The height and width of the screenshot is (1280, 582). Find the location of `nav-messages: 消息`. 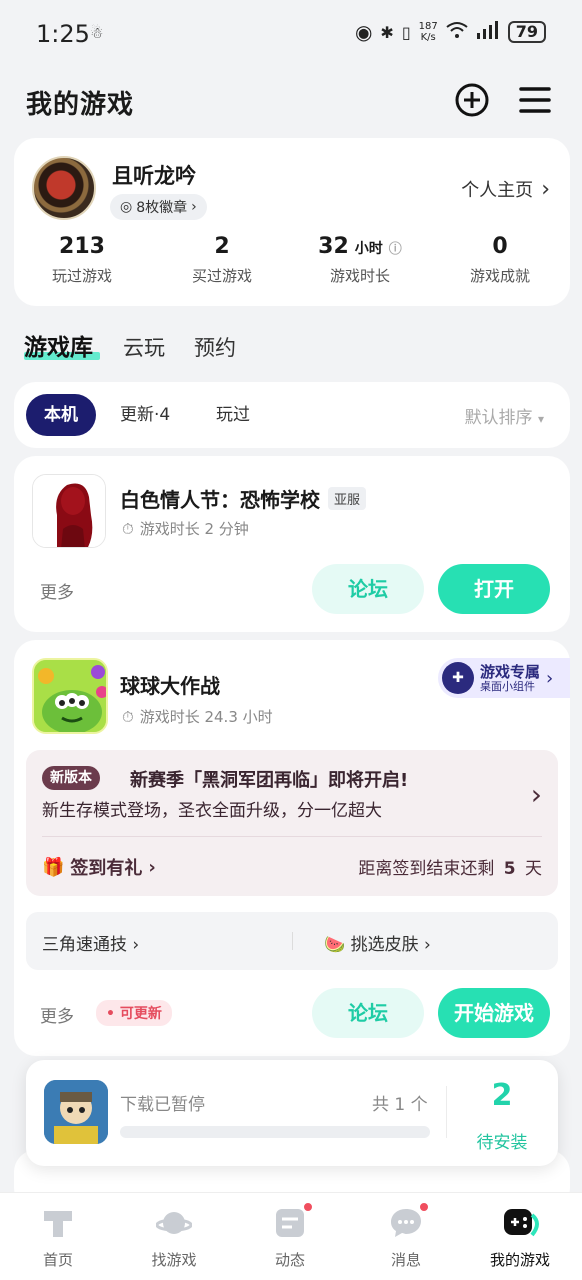

nav-messages: 消息 is located at coordinates (406, 1235).